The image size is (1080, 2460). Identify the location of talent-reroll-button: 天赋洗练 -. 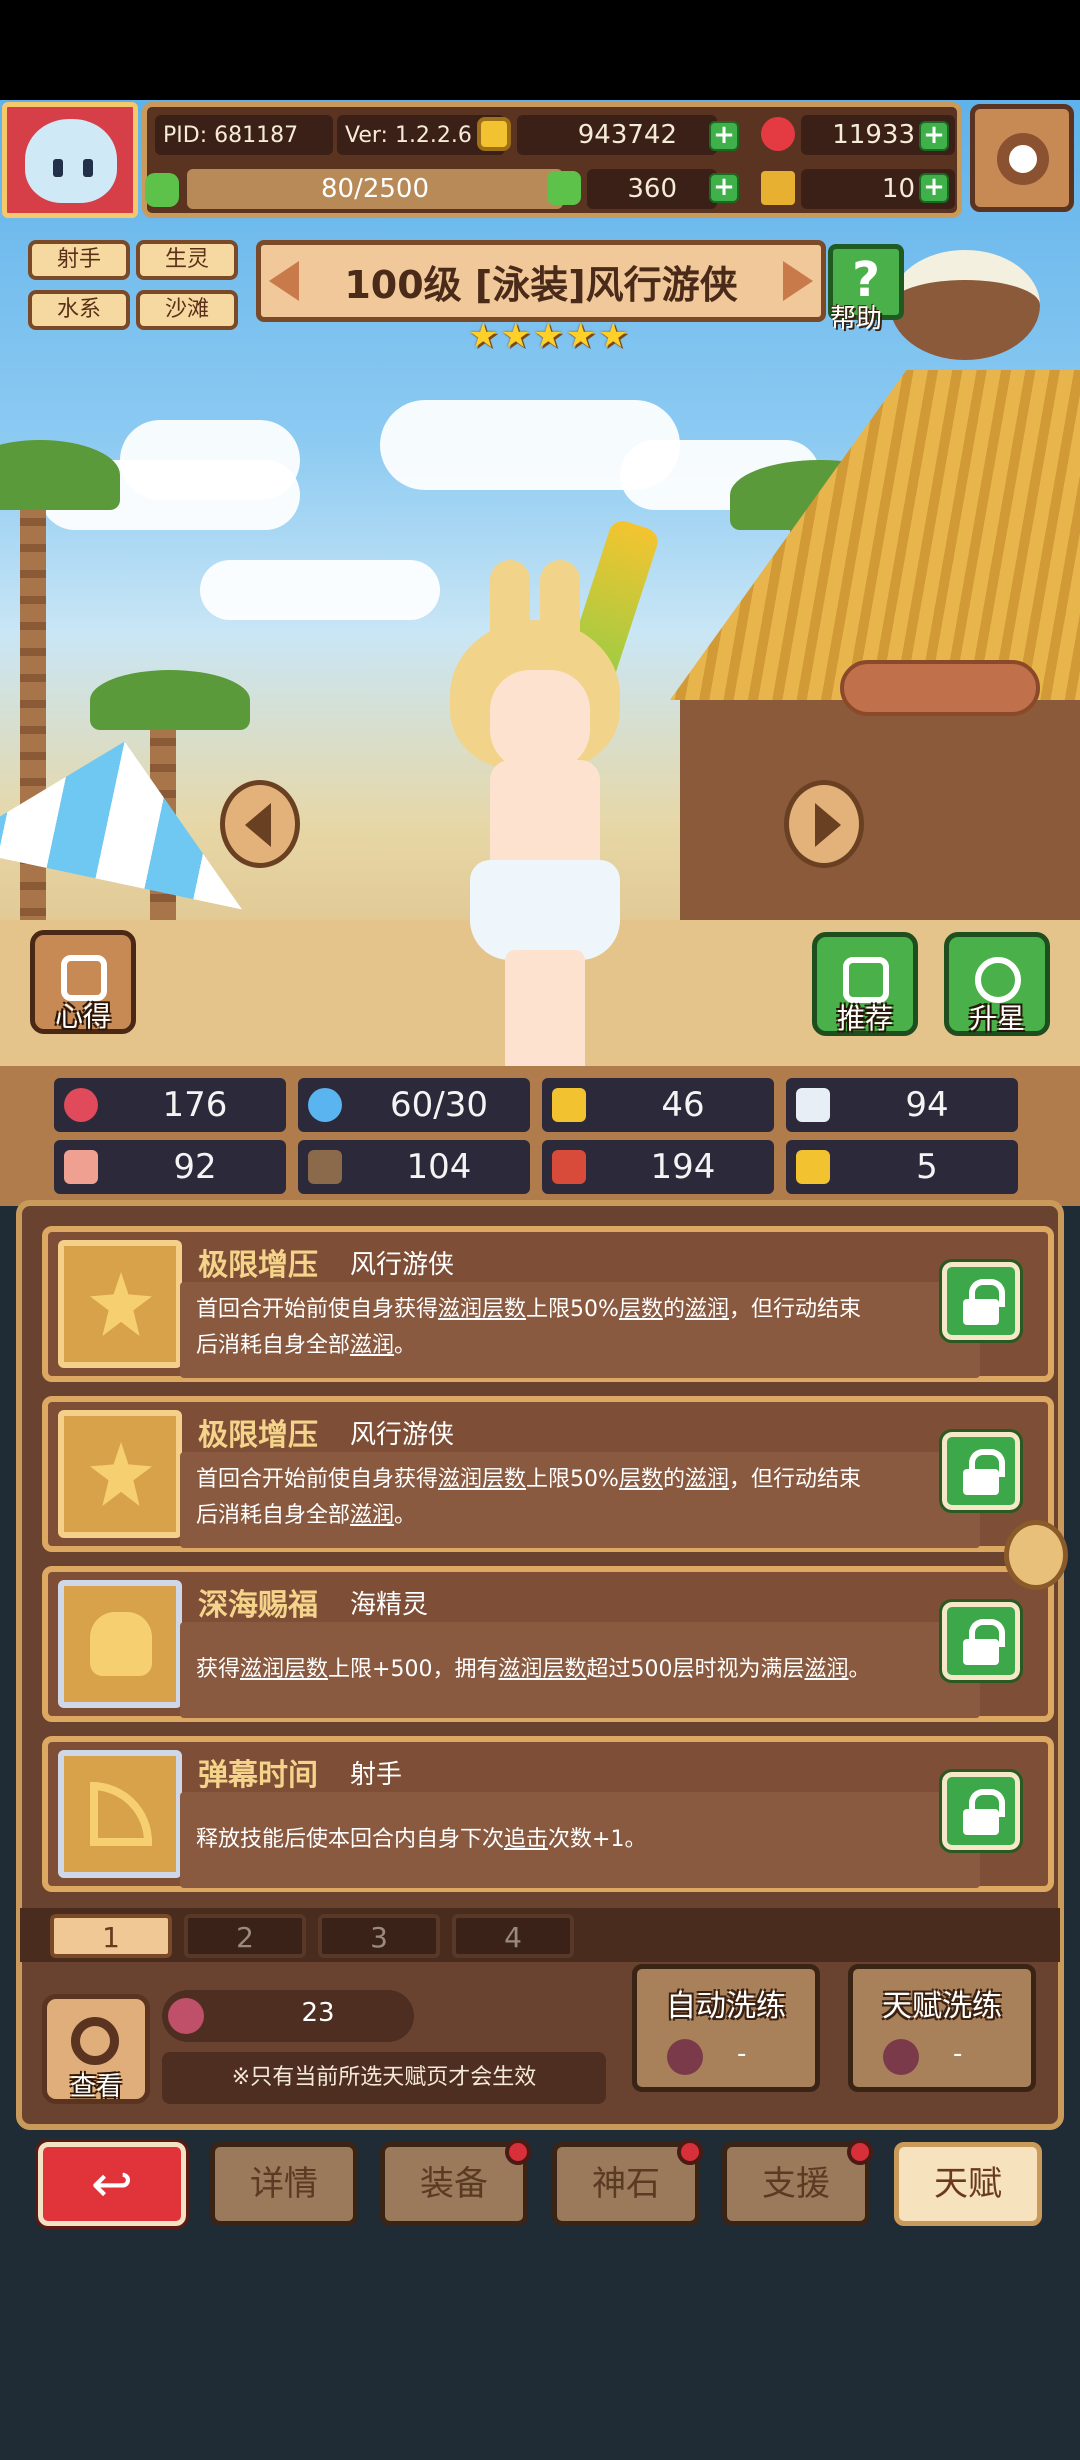
(942, 2028).